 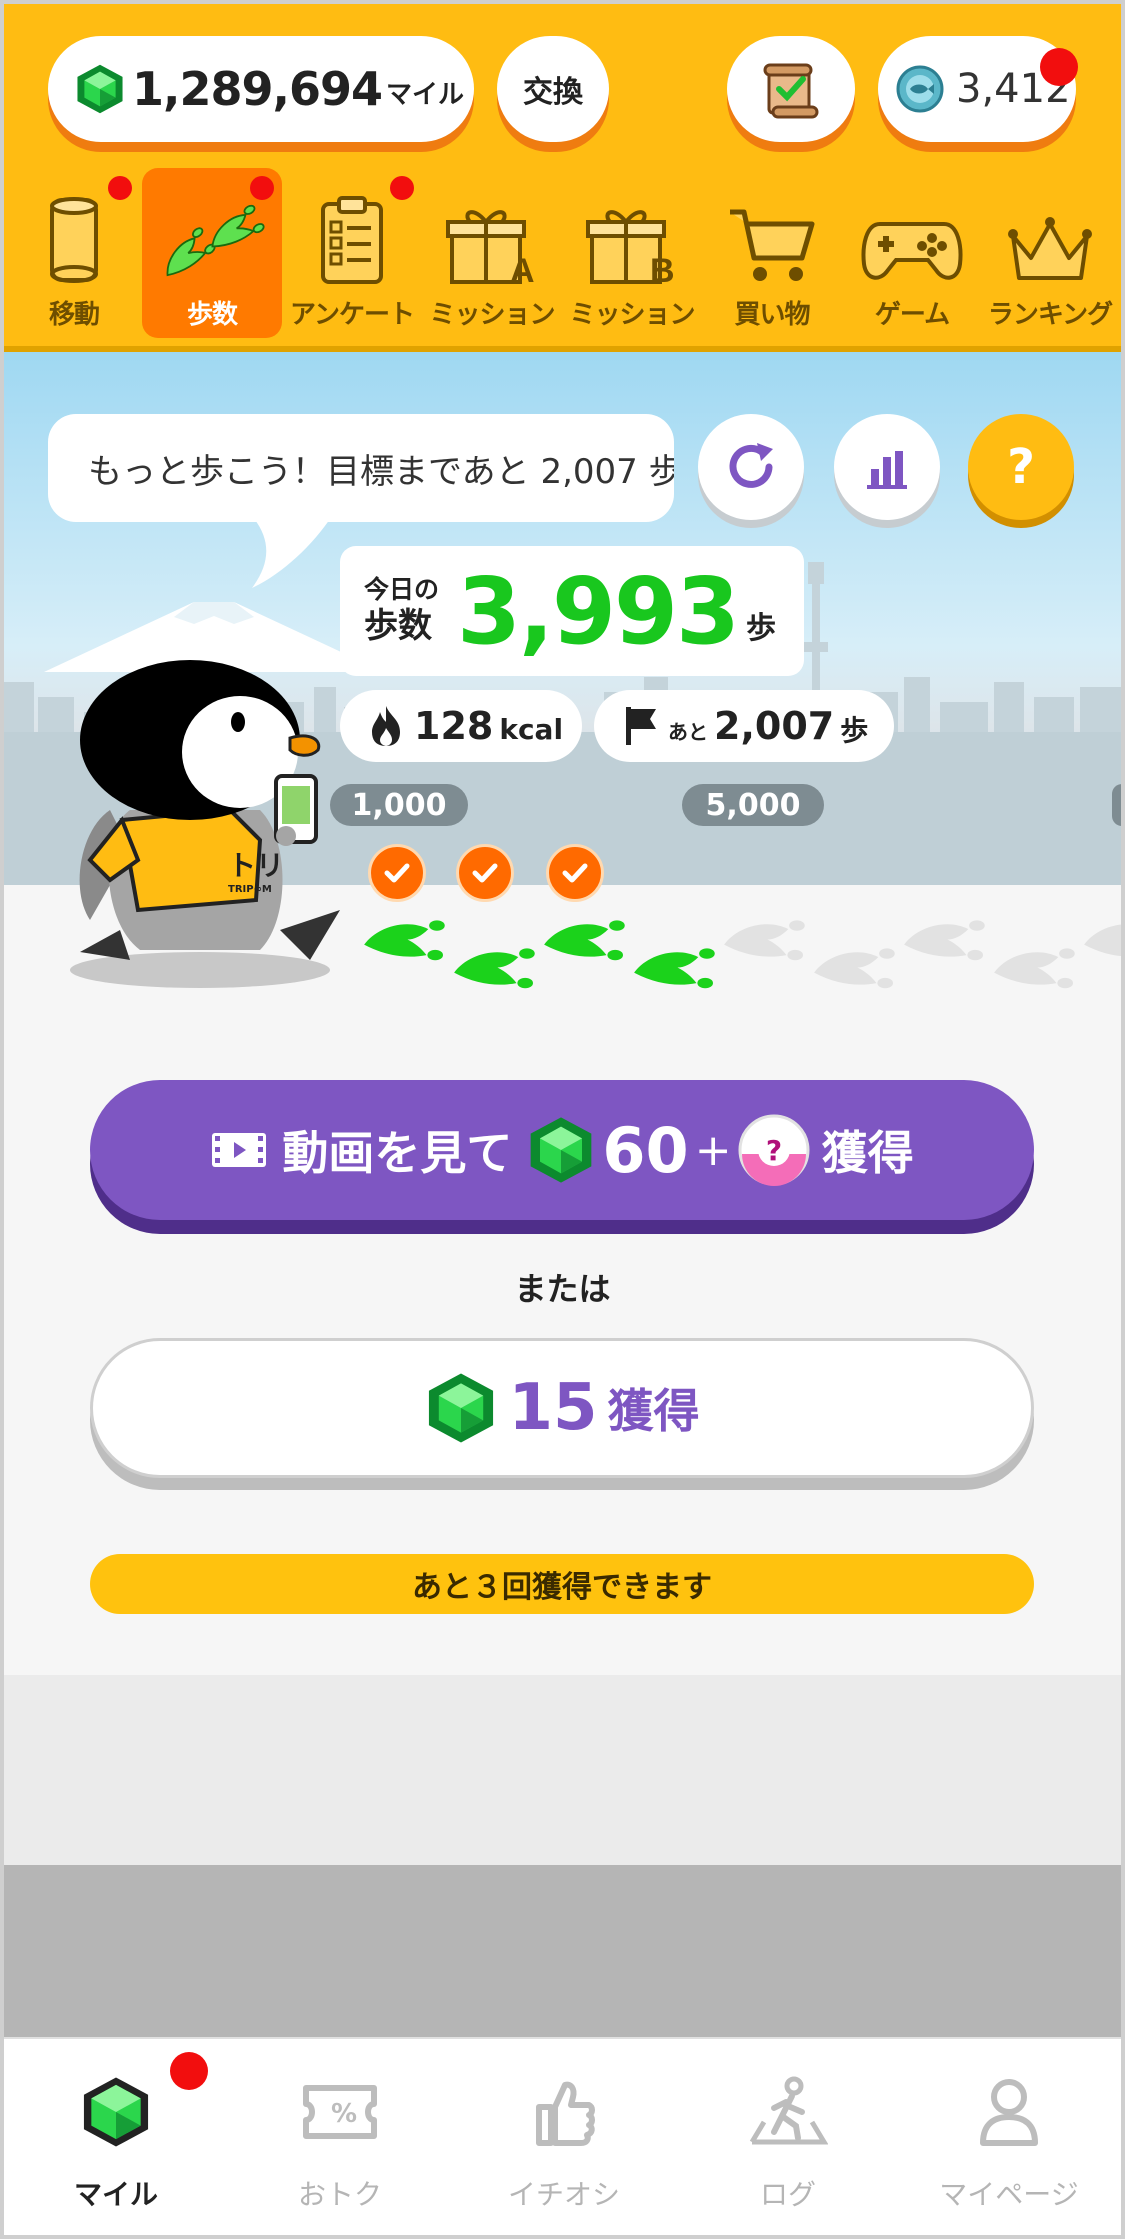 What do you see at coordinates (641, 726) in the screenshot?
I see `flag-icon` at bounding box center [641, 726].